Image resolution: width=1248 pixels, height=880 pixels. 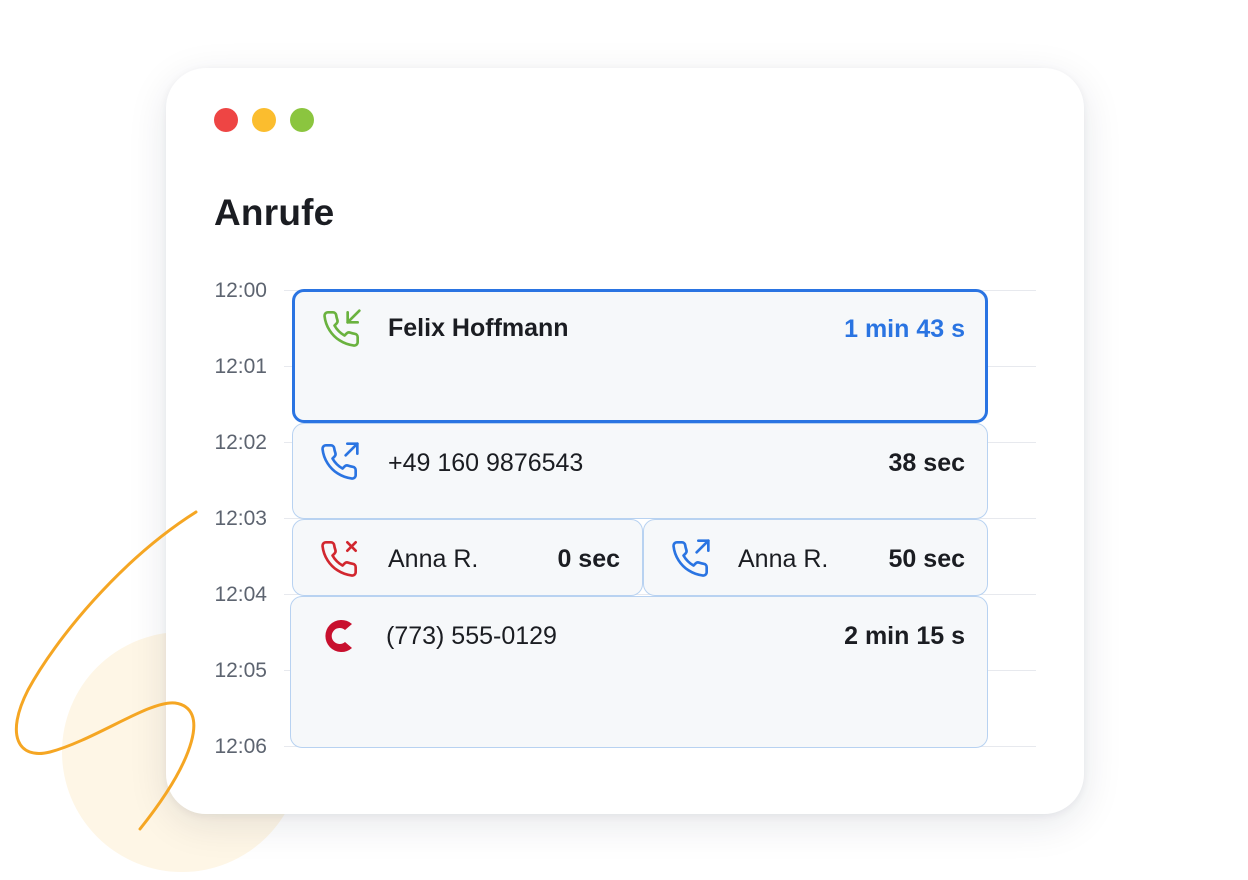 What do you see at coordinates (640, 471) in the screenshot?
I see `call-card: +49 160 9876543 38 sec` at bounding box center [640, 471].